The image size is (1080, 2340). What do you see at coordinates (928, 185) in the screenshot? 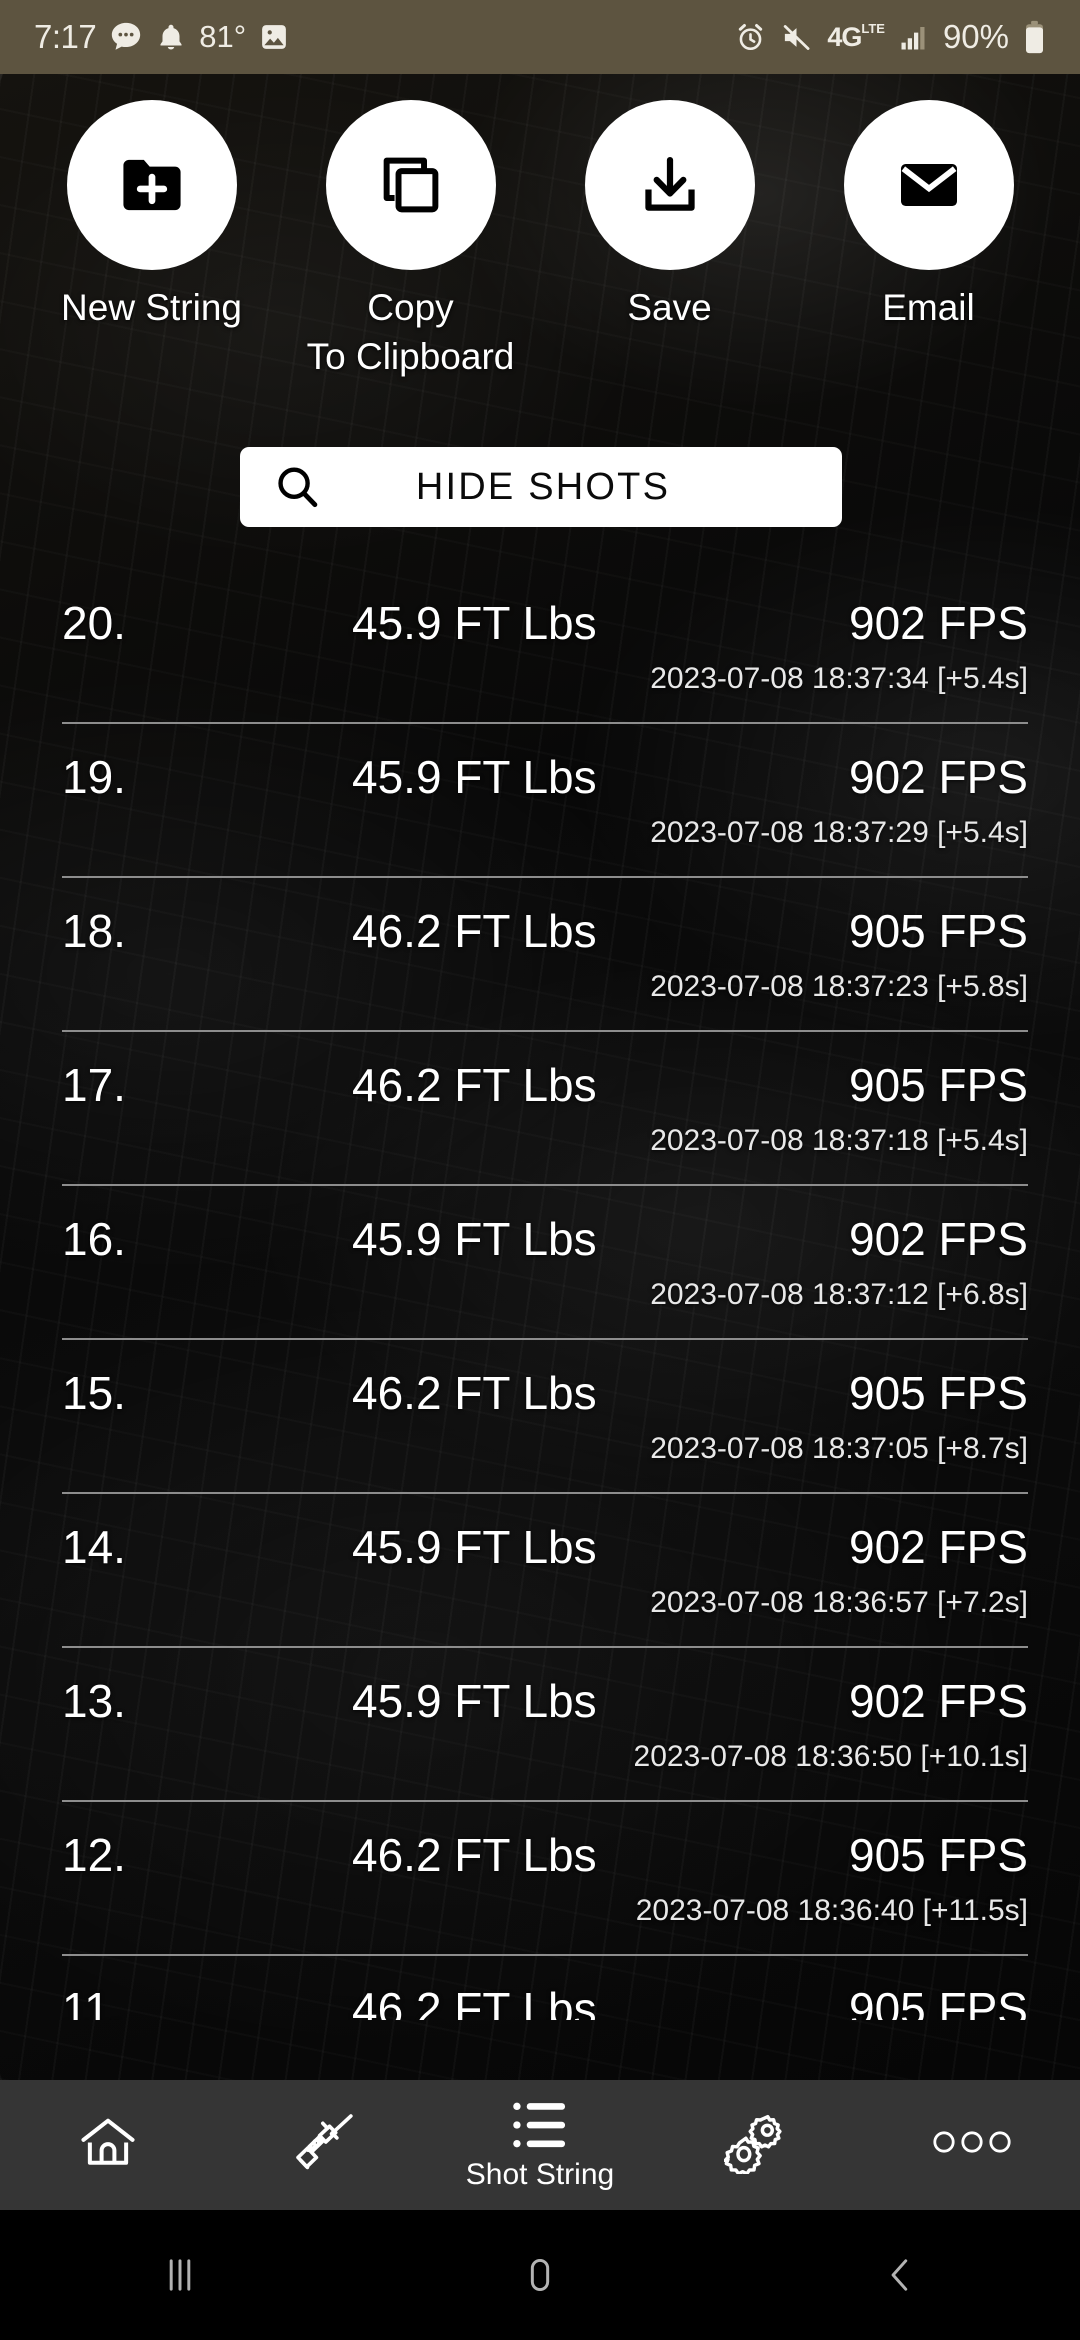
I see `email-button-circle` at bounding box center [928, 185].